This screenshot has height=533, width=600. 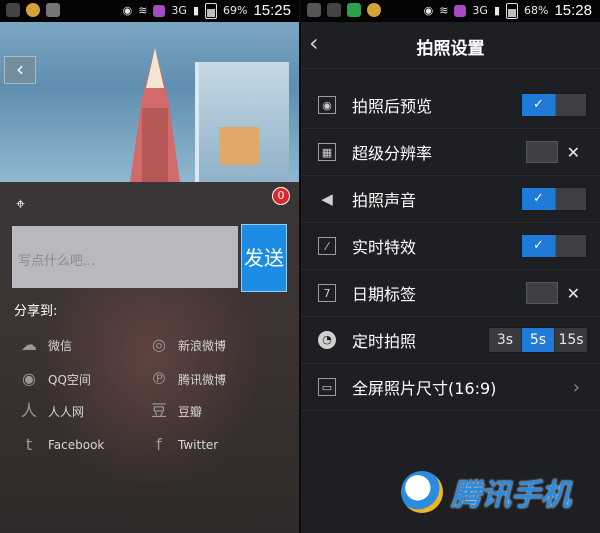 I want to click on mail-icon, so click(x=314, y=10).